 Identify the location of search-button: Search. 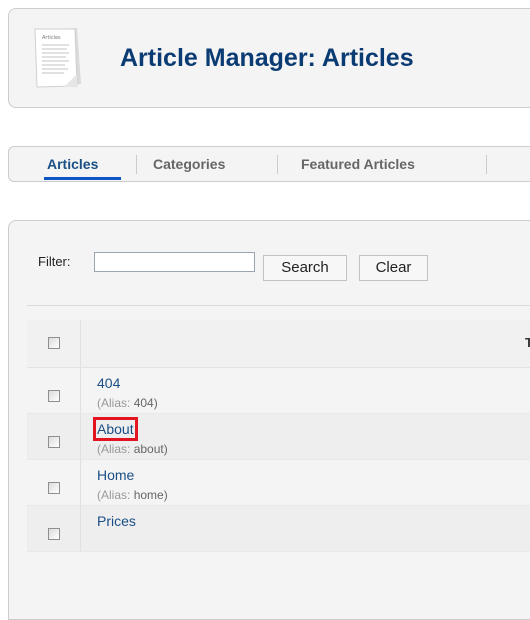
(305, 268).